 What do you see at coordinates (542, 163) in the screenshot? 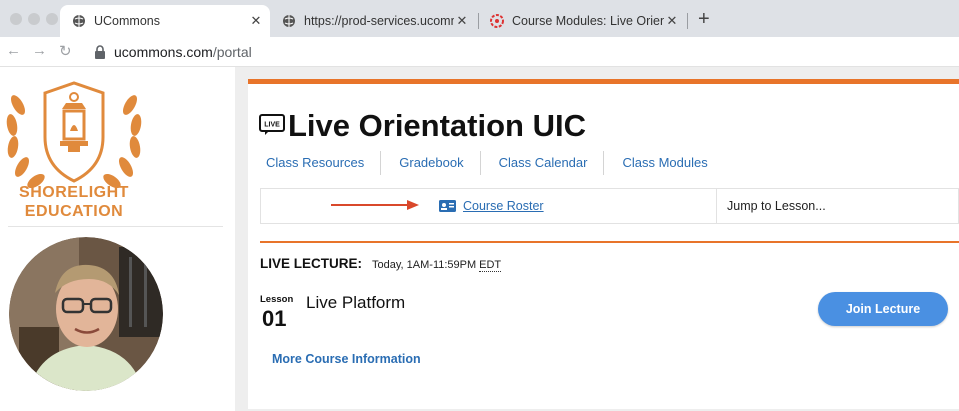
I see `nav-class-calendar: Class Calendar` at bounding box center [542, 163].